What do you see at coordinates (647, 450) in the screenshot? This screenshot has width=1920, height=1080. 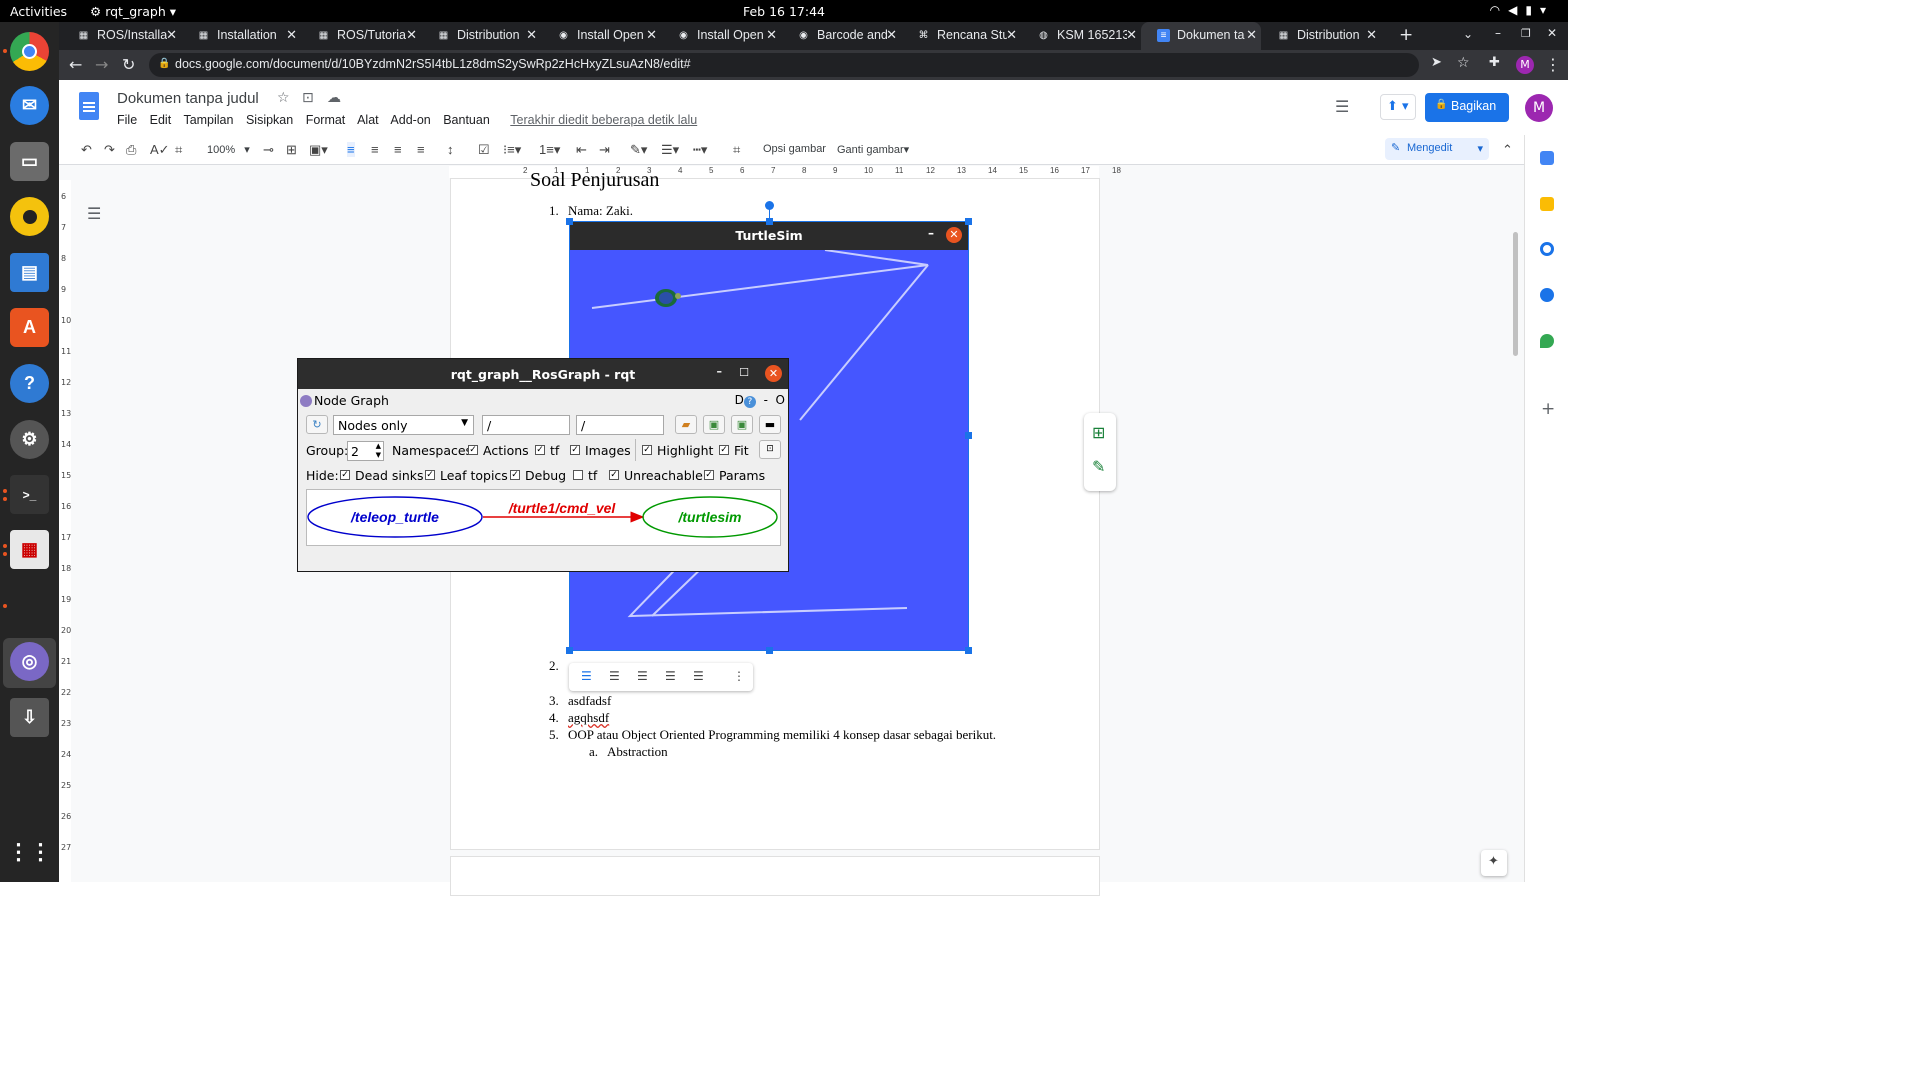 I see `checkbox-highlight: ✓` at bounding box center [647, 450].